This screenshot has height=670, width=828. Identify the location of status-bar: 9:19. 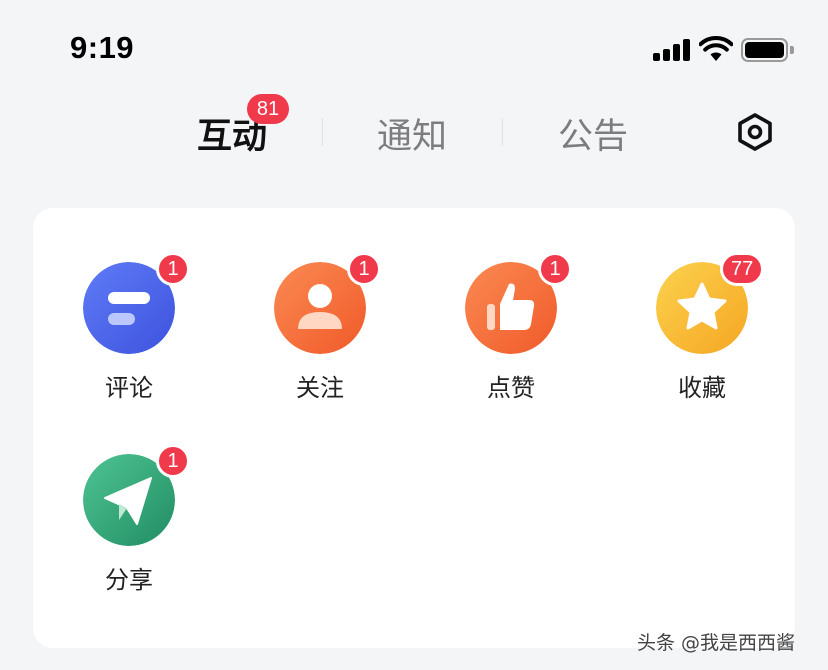
(414, 50).